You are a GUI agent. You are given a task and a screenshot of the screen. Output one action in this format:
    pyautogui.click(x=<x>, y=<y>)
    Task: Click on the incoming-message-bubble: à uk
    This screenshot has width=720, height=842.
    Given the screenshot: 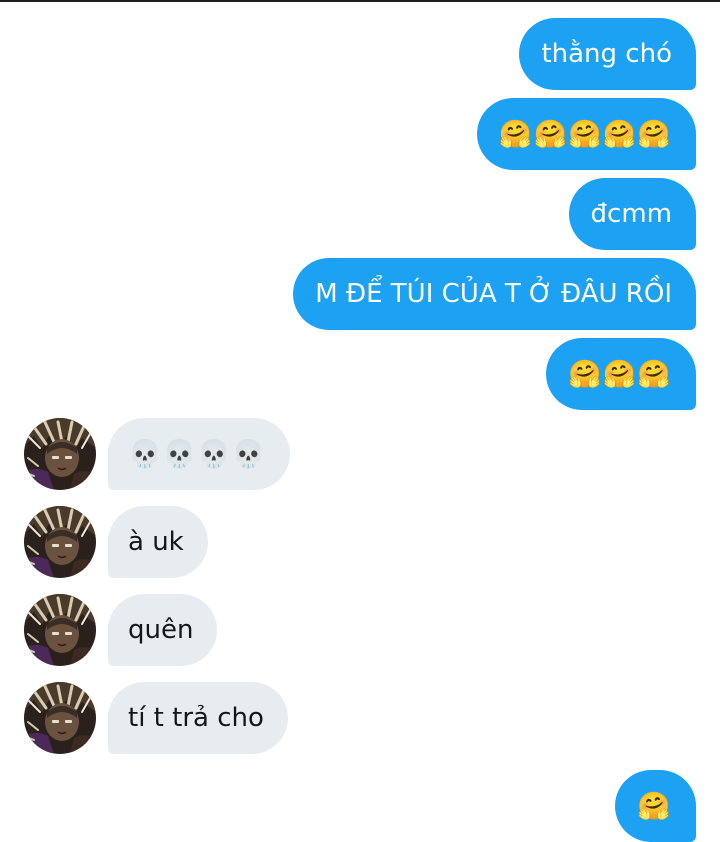 What is the action you would take?
    pyautogui.click(x=158, y=542)
    